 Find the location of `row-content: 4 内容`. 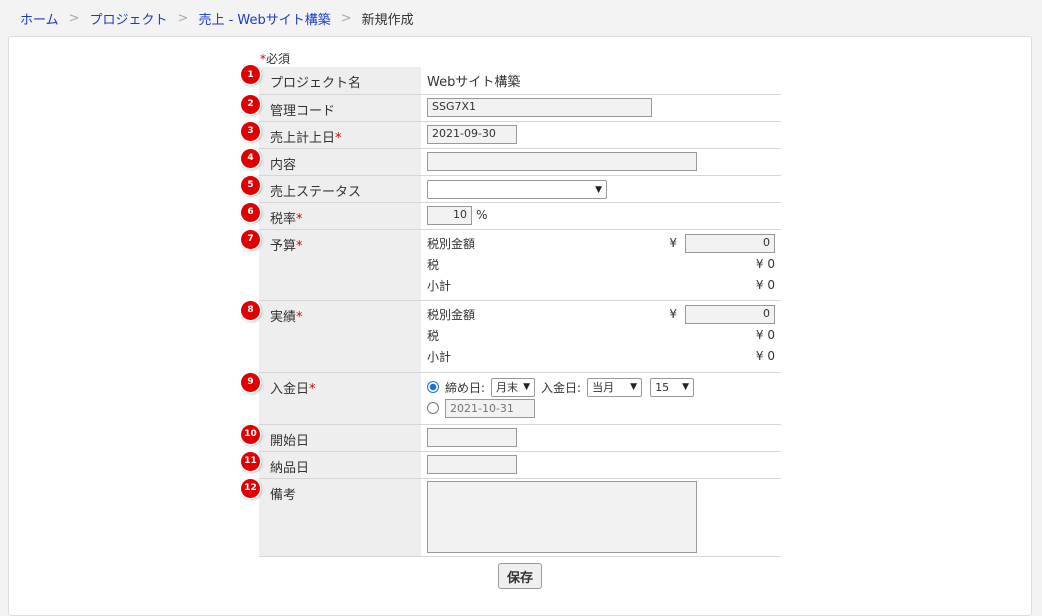

row-content: 4 内容 is located at coordinates (511, 162).